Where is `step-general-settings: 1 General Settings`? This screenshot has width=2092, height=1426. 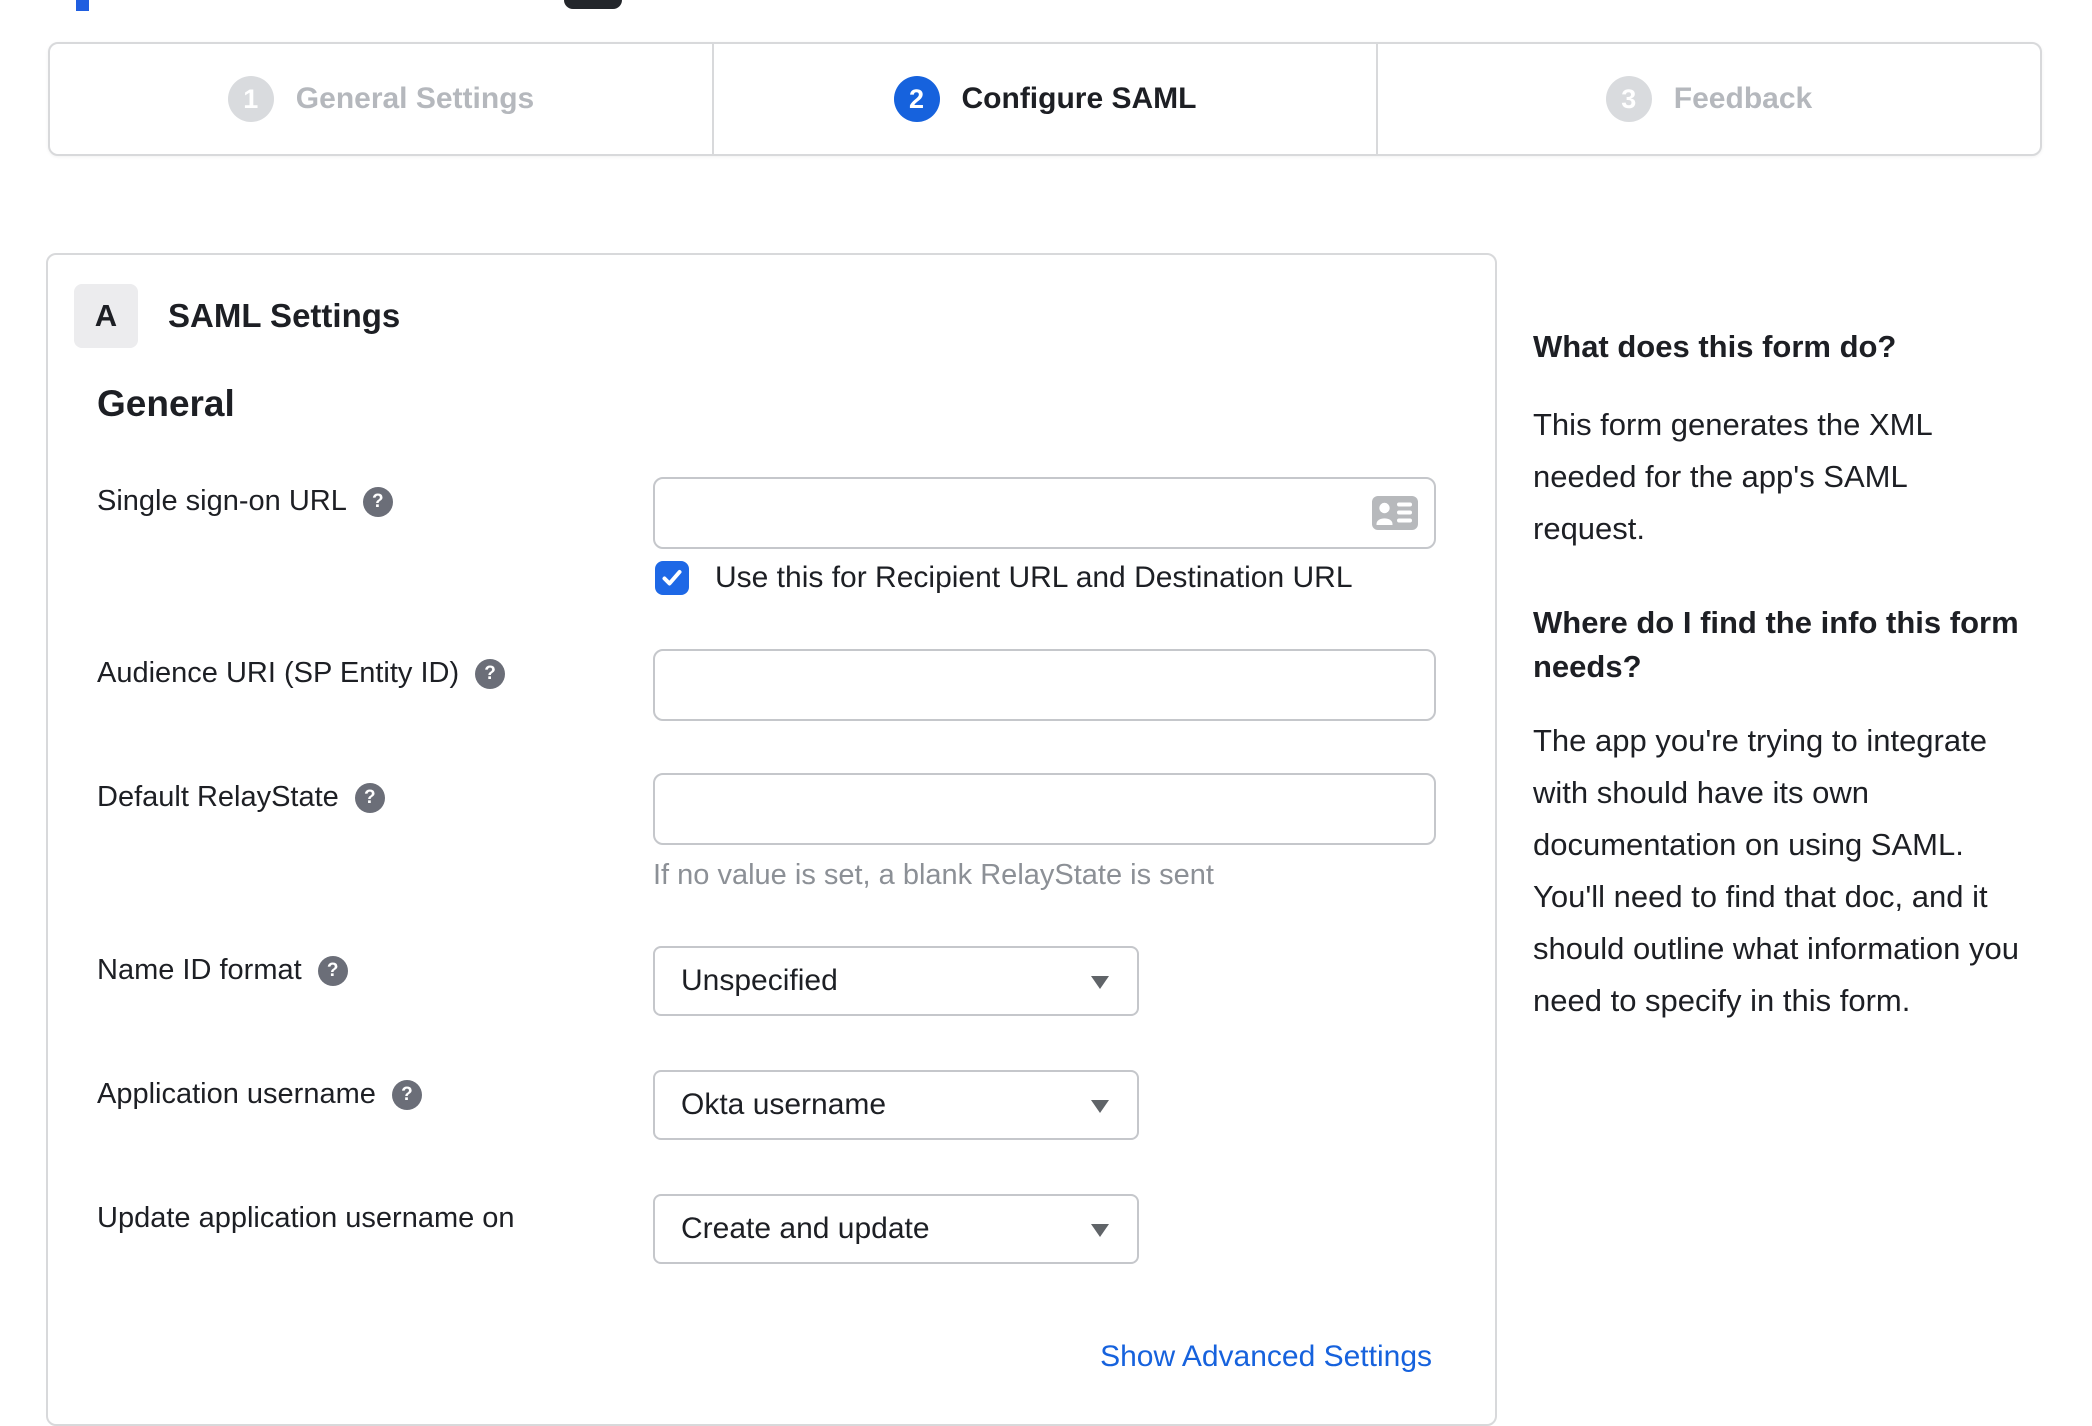 step-general-settings: 1 General Settings is located at coordinates (381, 99).